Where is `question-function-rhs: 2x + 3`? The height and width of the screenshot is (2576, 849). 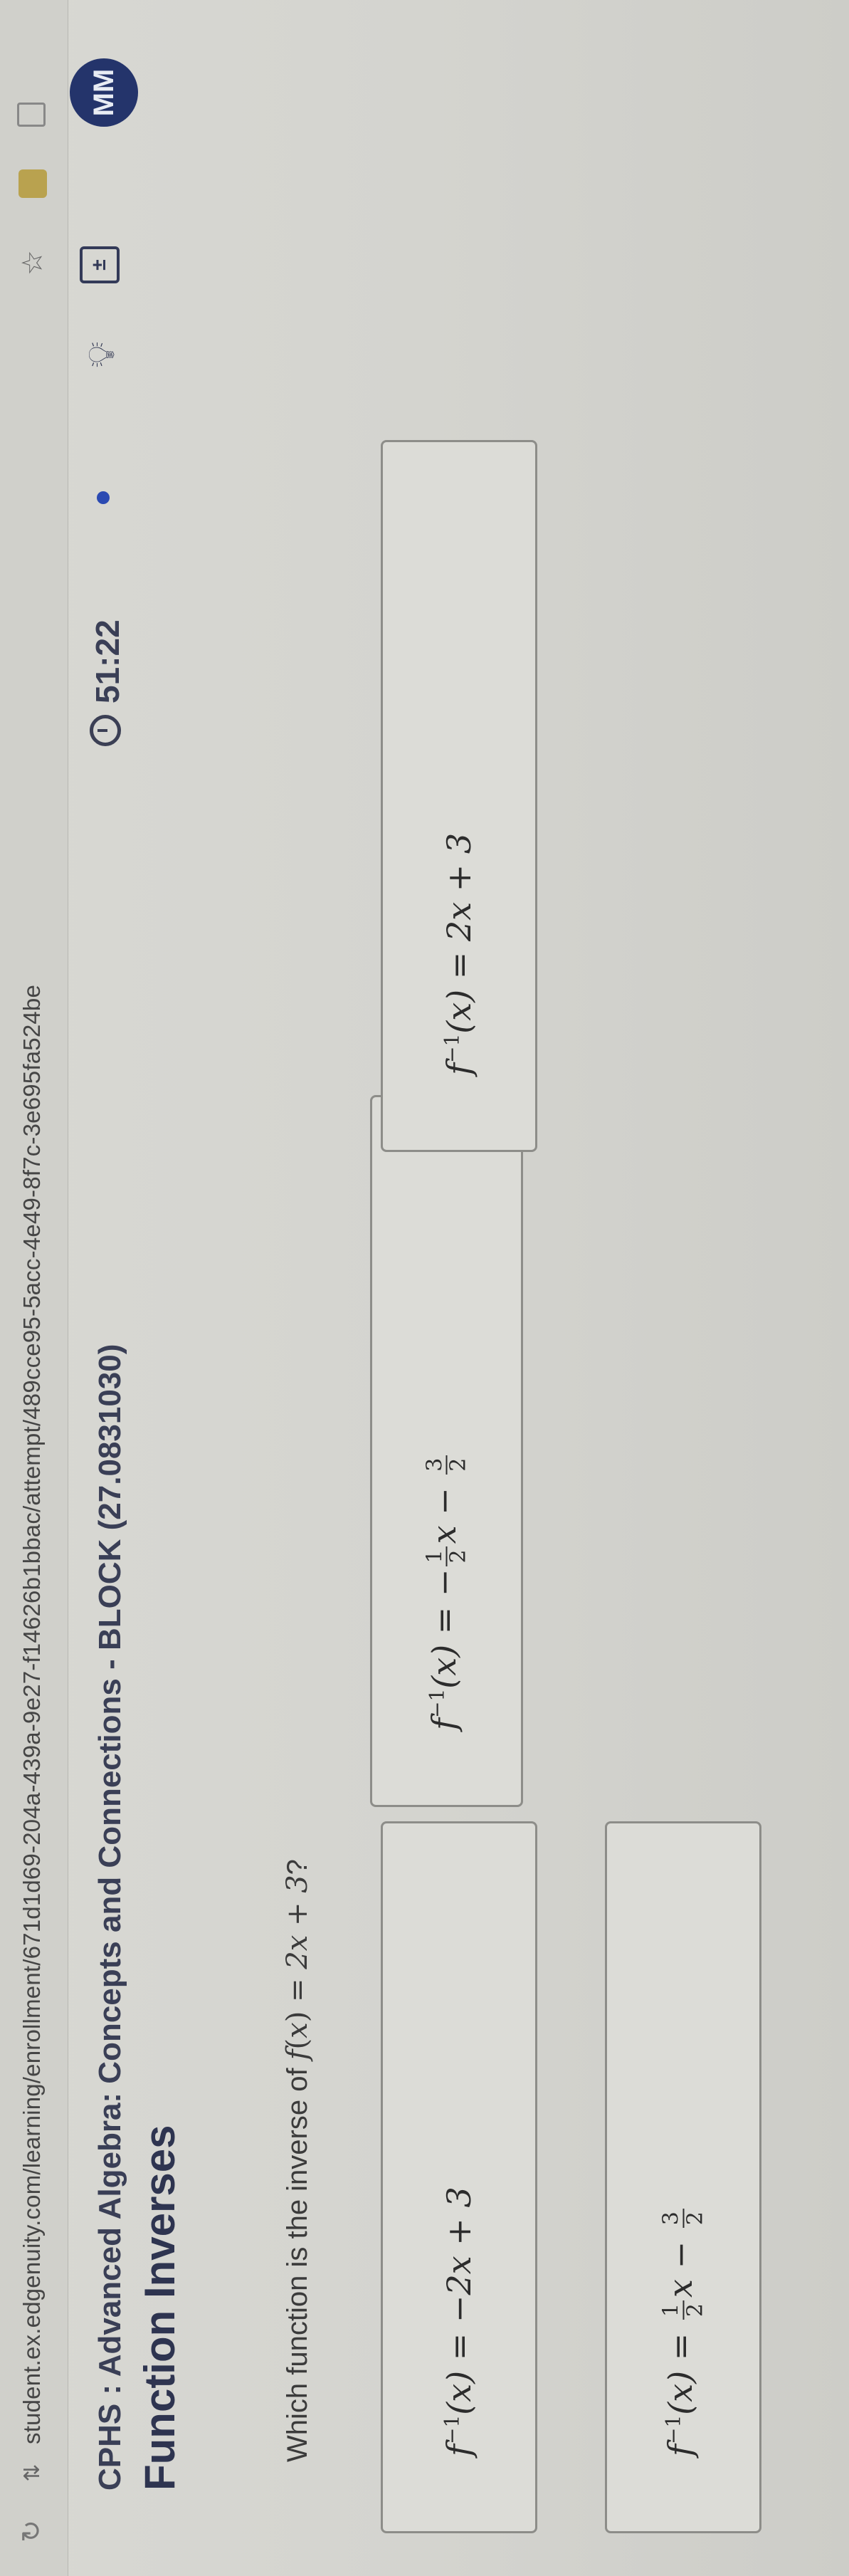 question-function-rhs: 2x + 3 is located at coordinates (297, 1922).